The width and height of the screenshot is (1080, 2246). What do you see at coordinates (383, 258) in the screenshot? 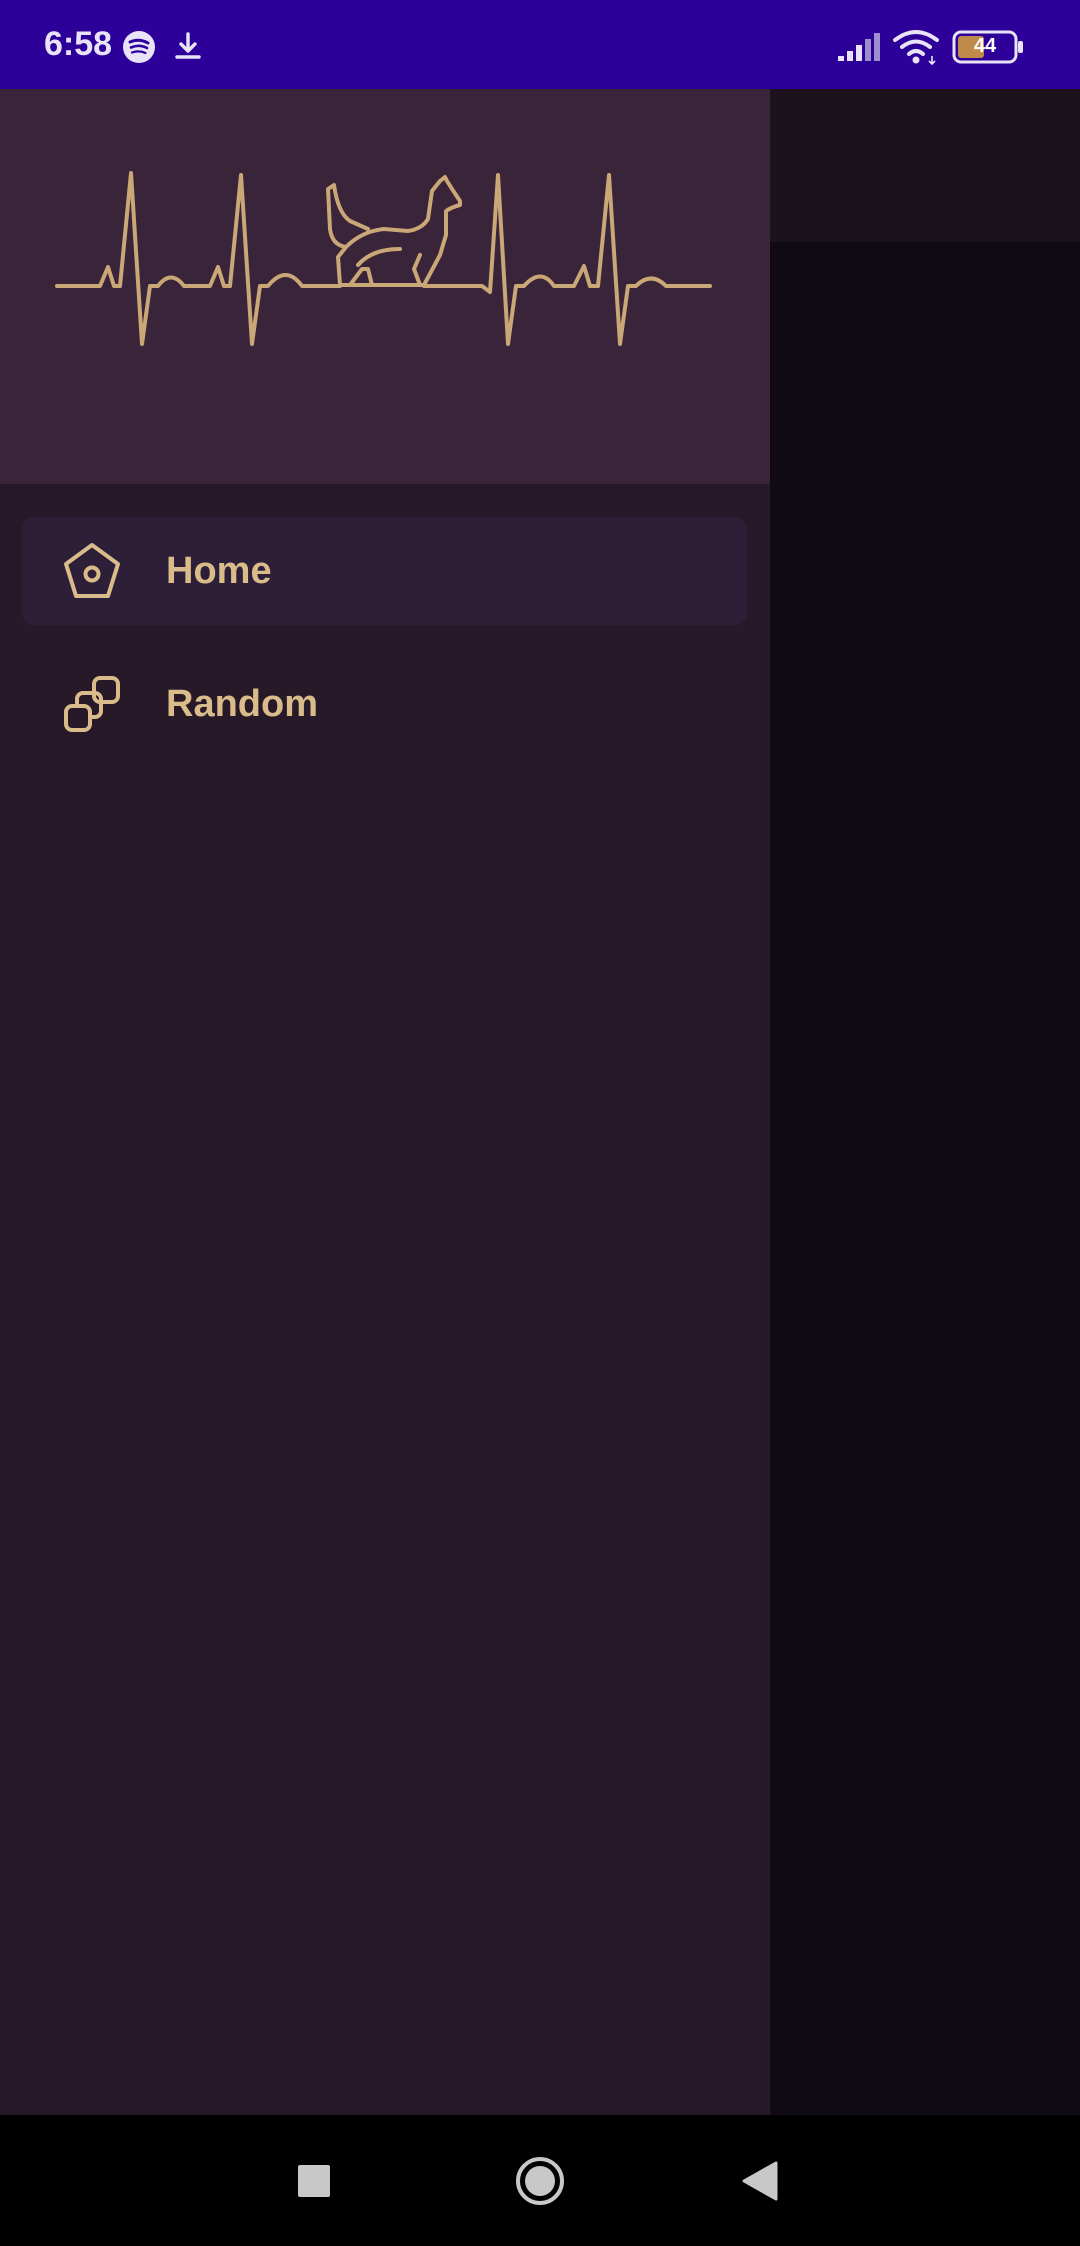
I see `heartbeat-dog-logo` at bounding box center [383, 258].